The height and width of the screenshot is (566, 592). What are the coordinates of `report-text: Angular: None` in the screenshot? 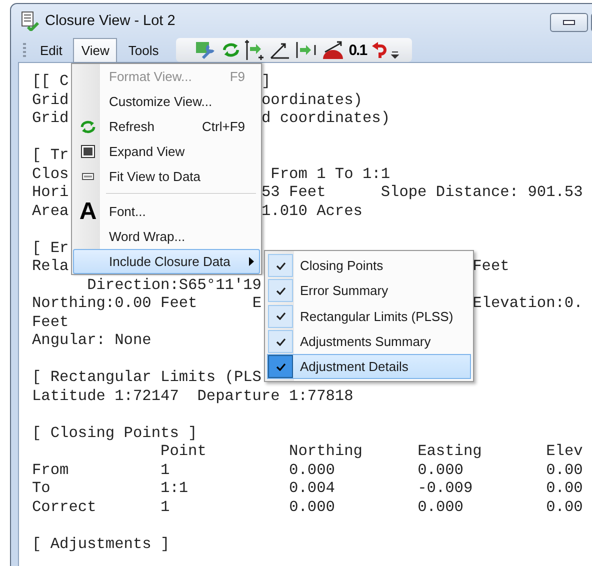 It's located at (92, 340).